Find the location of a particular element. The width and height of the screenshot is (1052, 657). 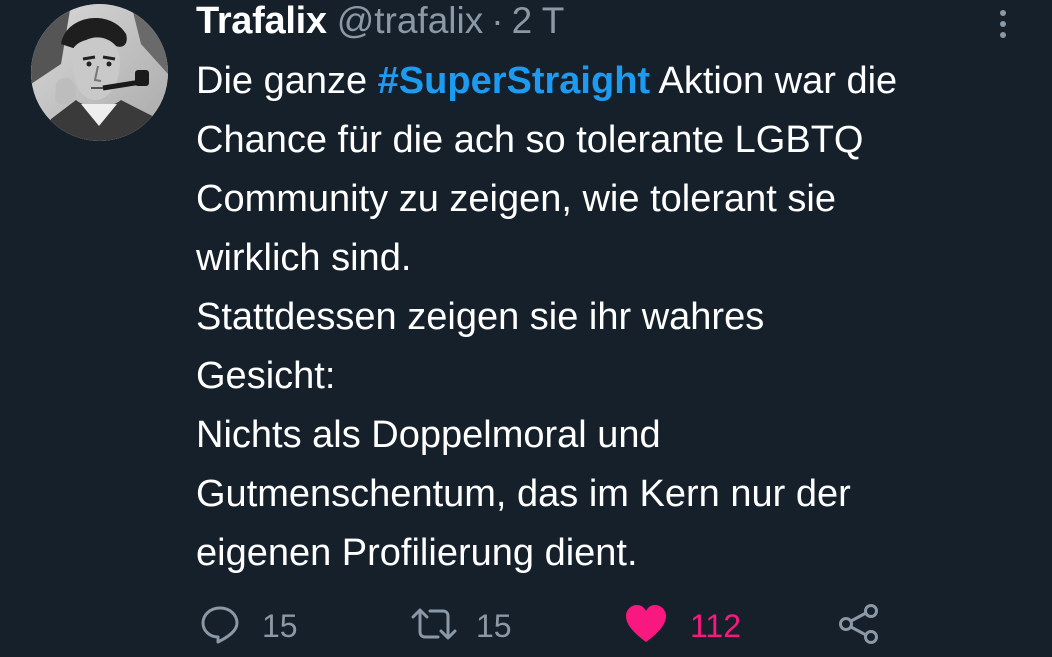

share-icon is located at coordinates (859, 626).